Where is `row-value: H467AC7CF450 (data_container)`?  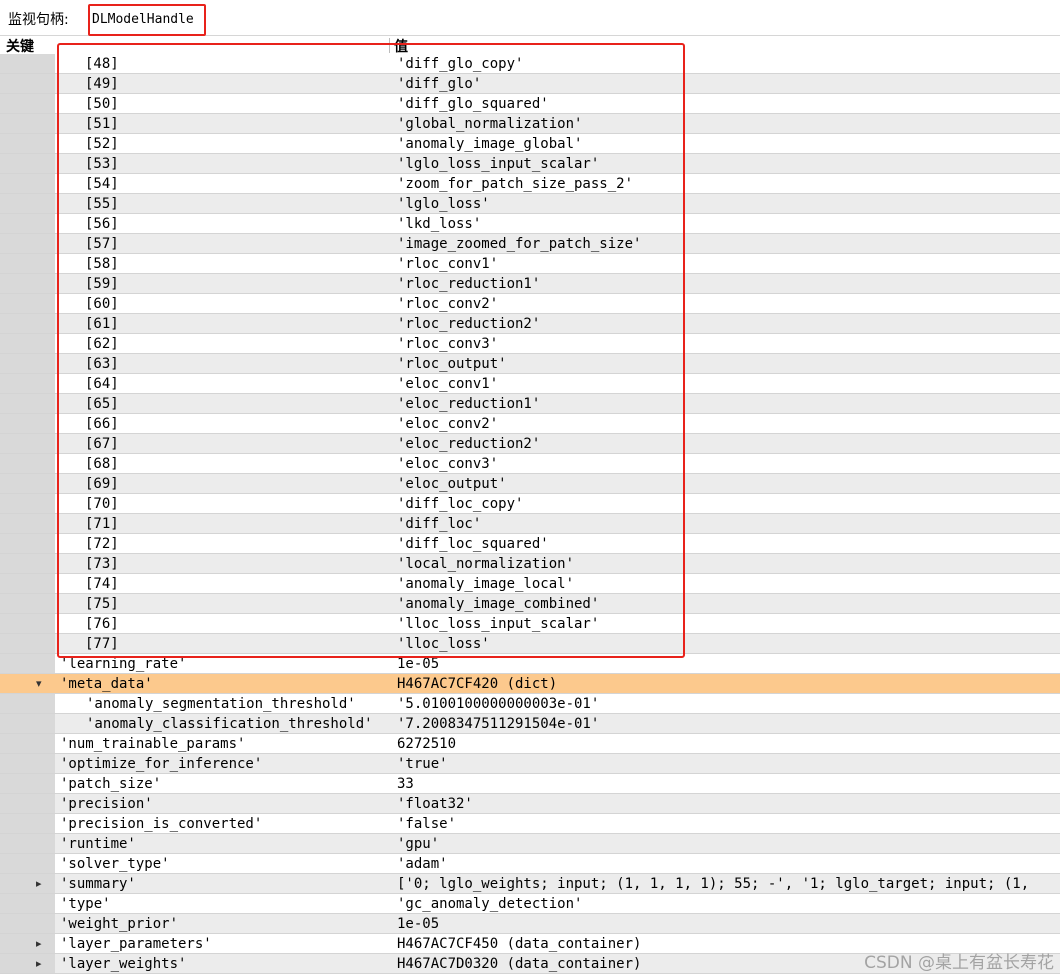 row-value: H467AC7CF450 (data_container) is located at coordinates (519, 944).